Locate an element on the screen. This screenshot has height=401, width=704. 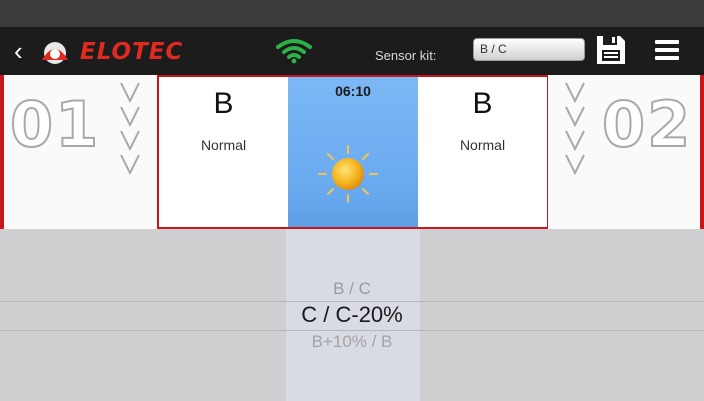
menu-icon is located at coordinates (667, 51).